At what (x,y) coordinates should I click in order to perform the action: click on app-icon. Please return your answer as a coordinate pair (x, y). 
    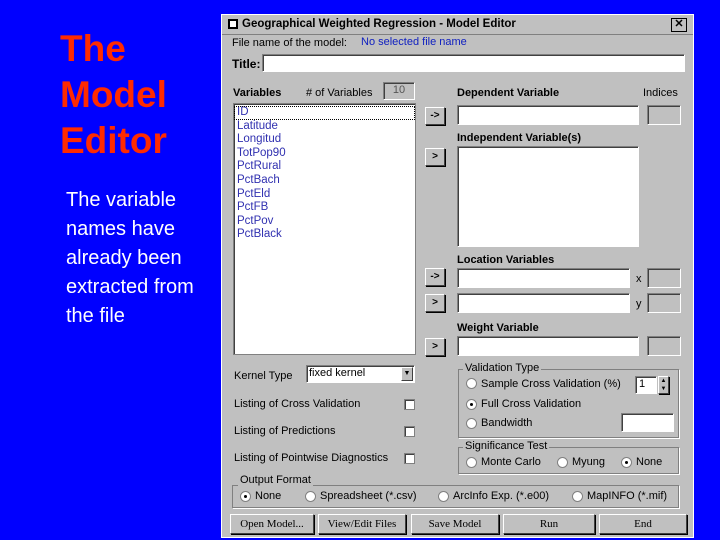
    Looking at the image, I should click on (233, 24).